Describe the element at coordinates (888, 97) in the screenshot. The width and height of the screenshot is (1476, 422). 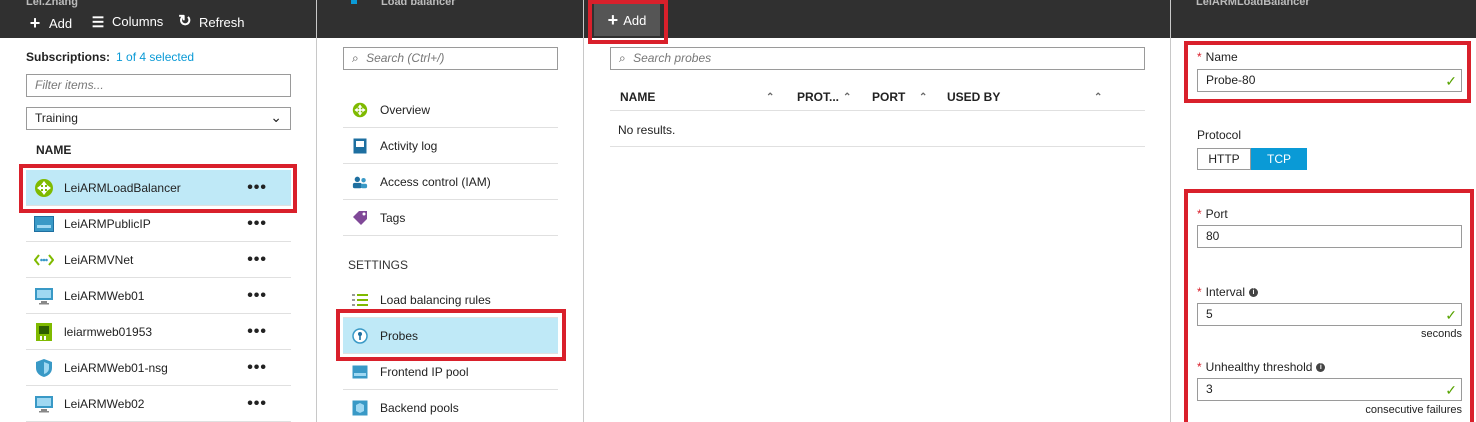
I see `col-port: PORT` at that location.